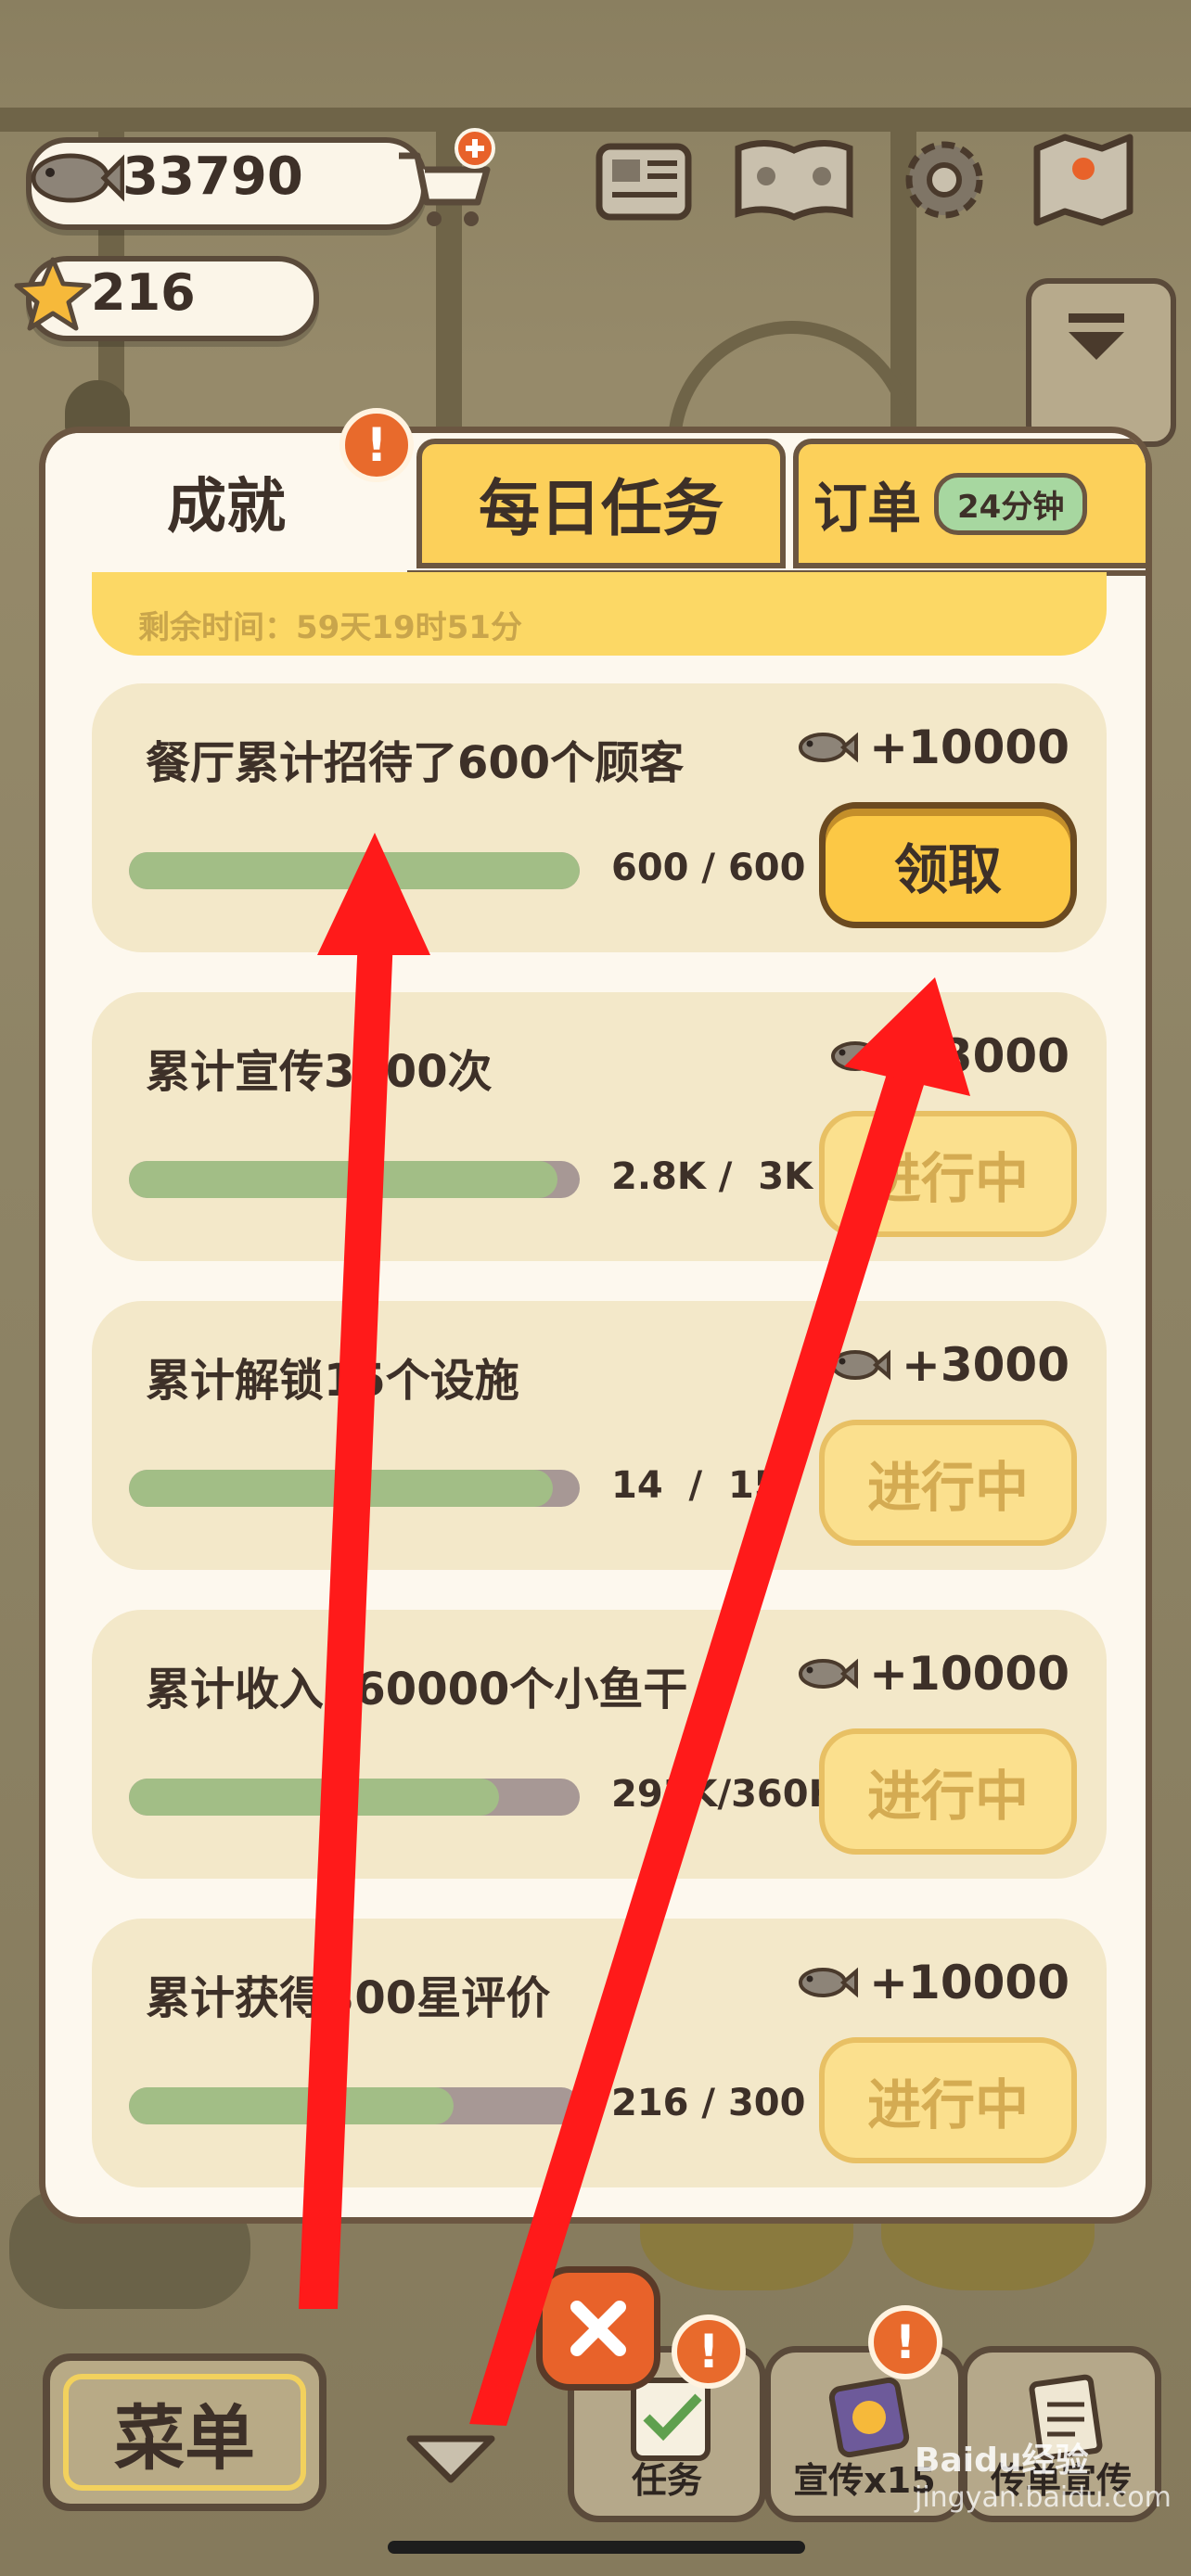 Image resolution: width=1191 pixels, height=2576 pixels. I want to click on progress-text: 216 / 300, so click(708, 2103).